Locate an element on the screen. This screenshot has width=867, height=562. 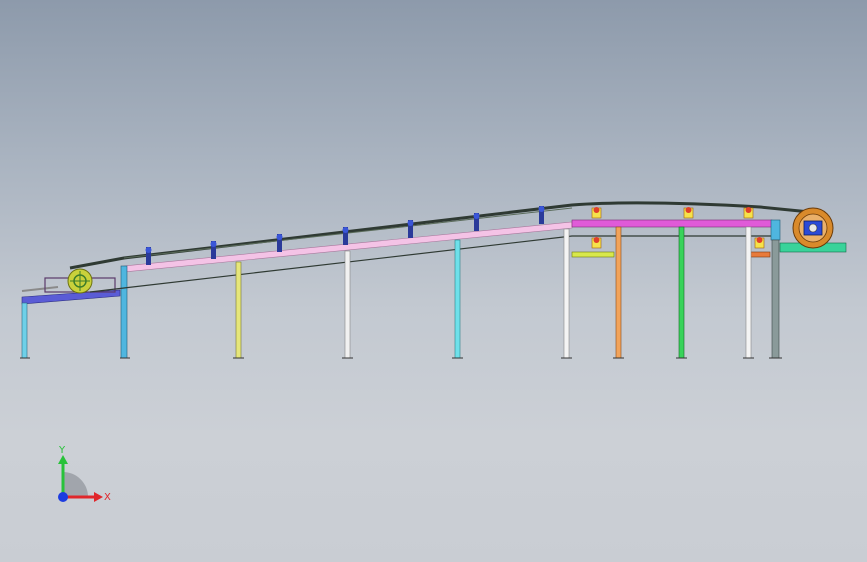
head-end-plate is located at coordinates (775, 230).